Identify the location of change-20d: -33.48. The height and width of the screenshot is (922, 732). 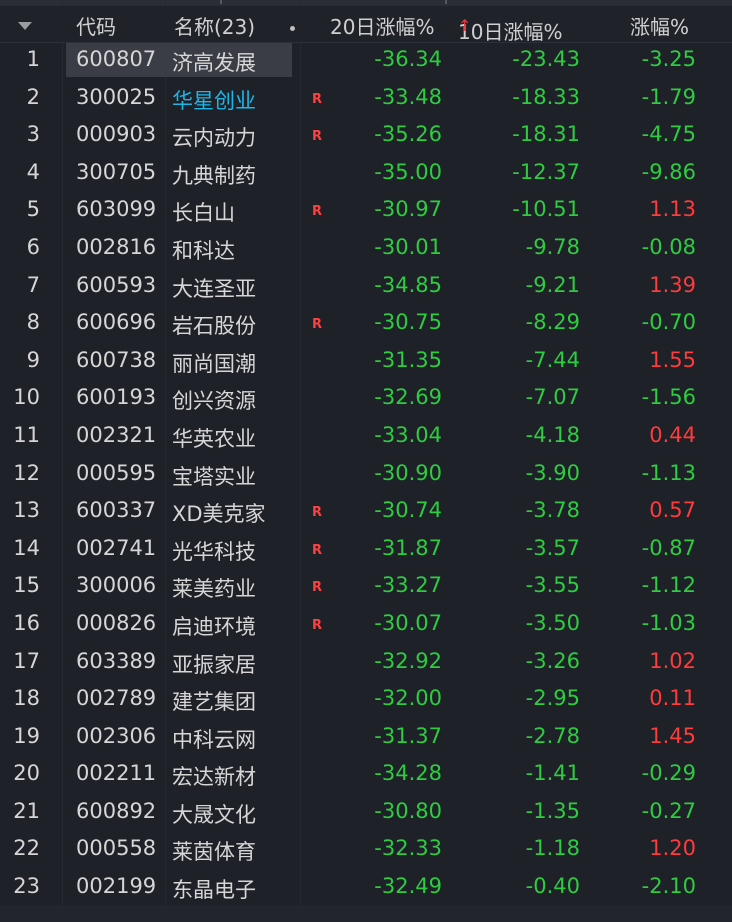
(408, 96).